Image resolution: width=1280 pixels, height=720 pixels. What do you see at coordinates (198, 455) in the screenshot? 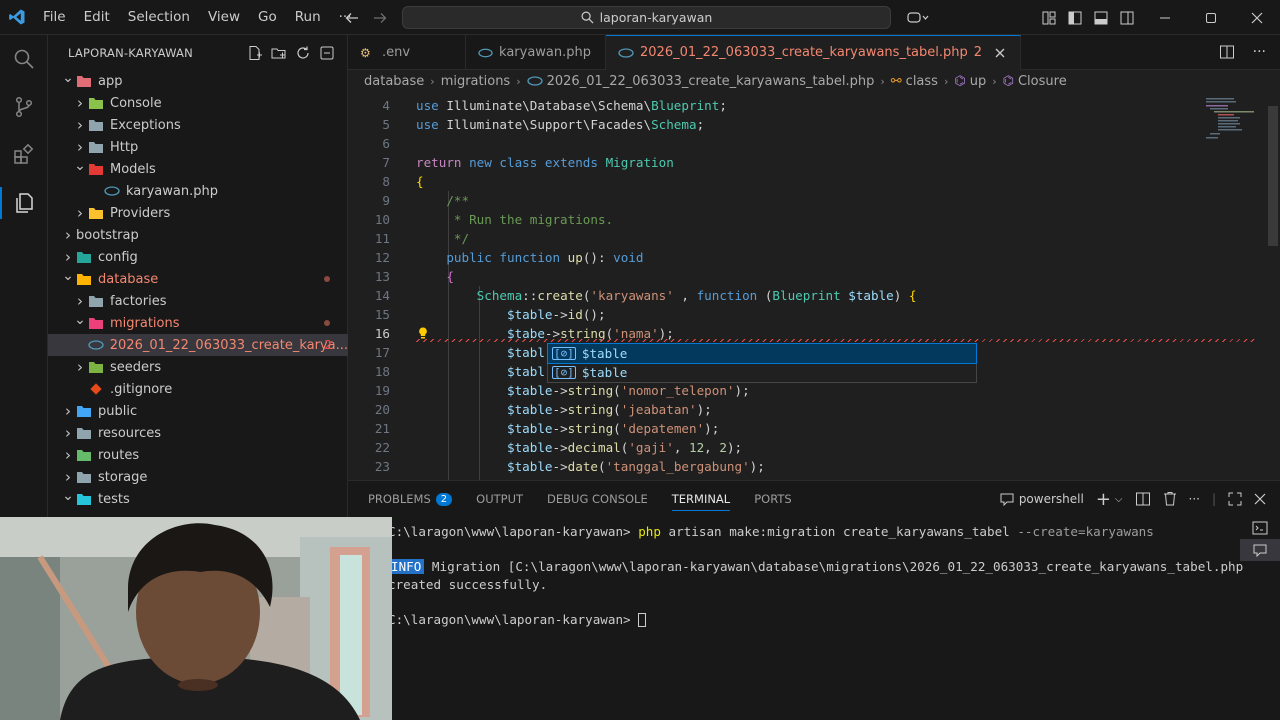
I see `tree-item-routes: › routes` at bounding box center [198, 455].